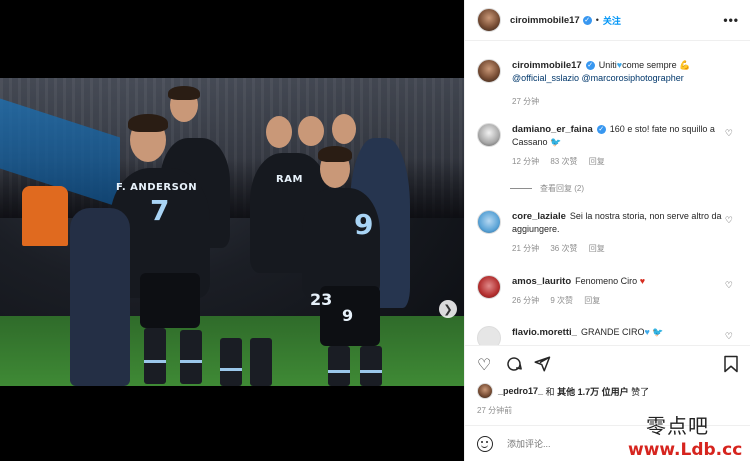 This screenshot has width=750, height=462. What do you see at coordinates (100, 297) in the screenshot?
I see `player-left-jacket` at bounding box center [100, 297].